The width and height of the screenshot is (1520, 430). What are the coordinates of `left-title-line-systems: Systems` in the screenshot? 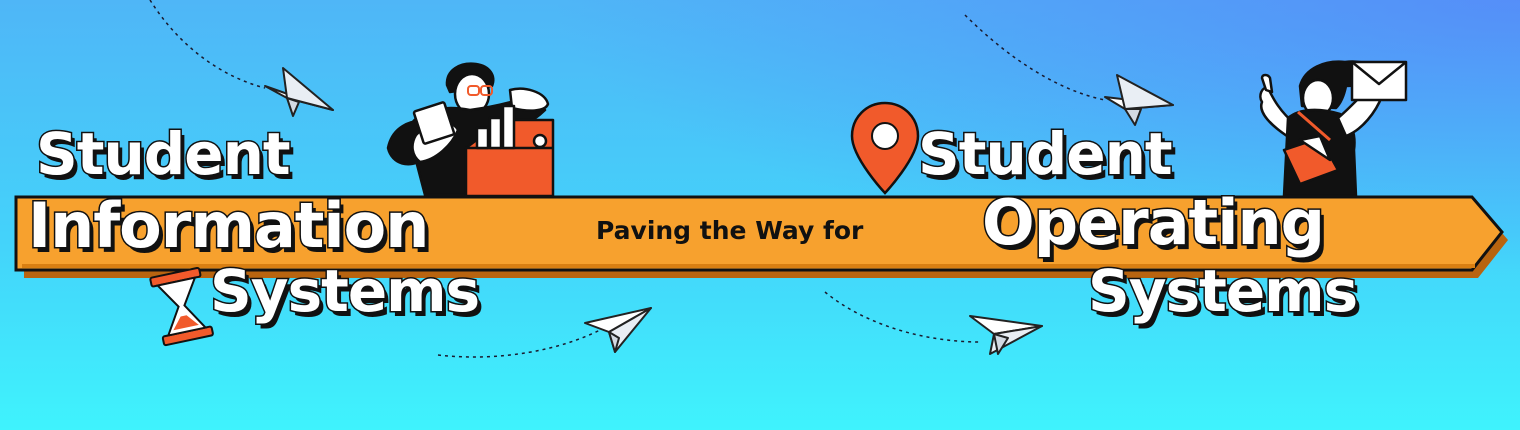 It's located at (344, 291).